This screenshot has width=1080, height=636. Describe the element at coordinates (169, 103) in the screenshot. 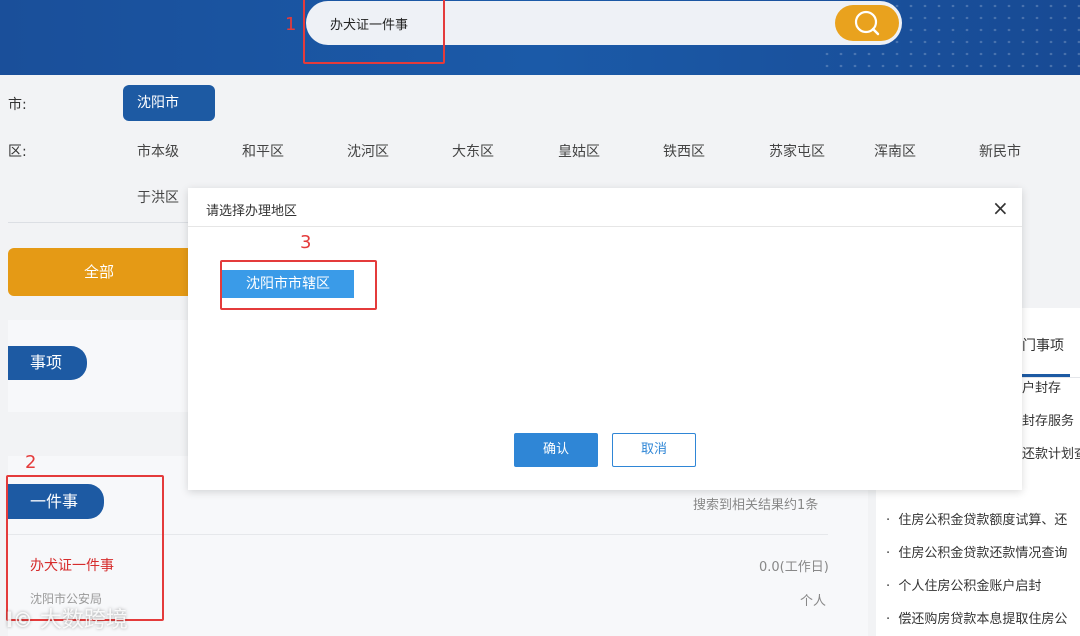

I see `city-option-selected: 沈阳市` at that location.